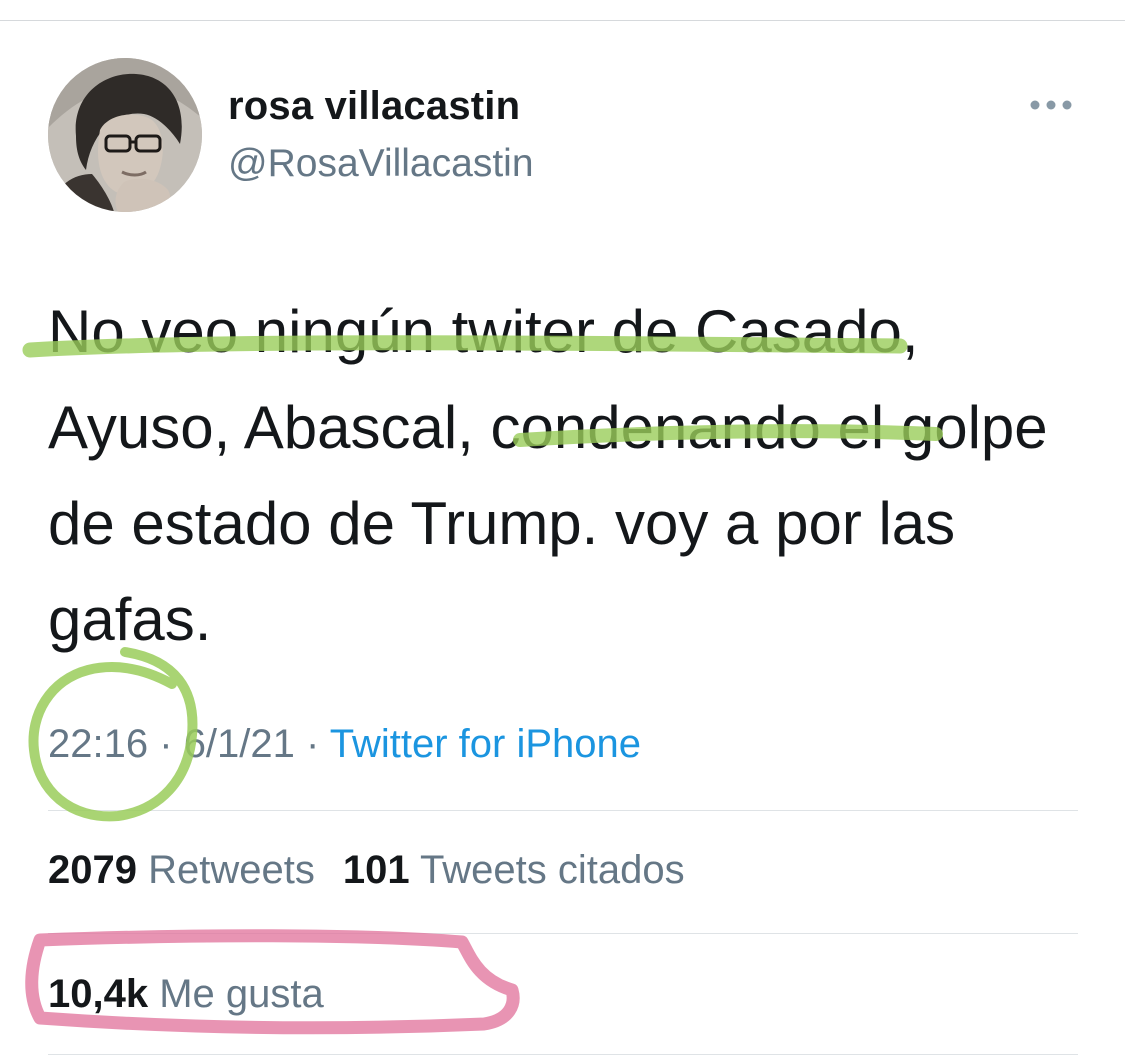 This screenshot has width=1125, height=1061. I want to click on likes-stats-row: 10,4k Me gusta, so click(186, 994).